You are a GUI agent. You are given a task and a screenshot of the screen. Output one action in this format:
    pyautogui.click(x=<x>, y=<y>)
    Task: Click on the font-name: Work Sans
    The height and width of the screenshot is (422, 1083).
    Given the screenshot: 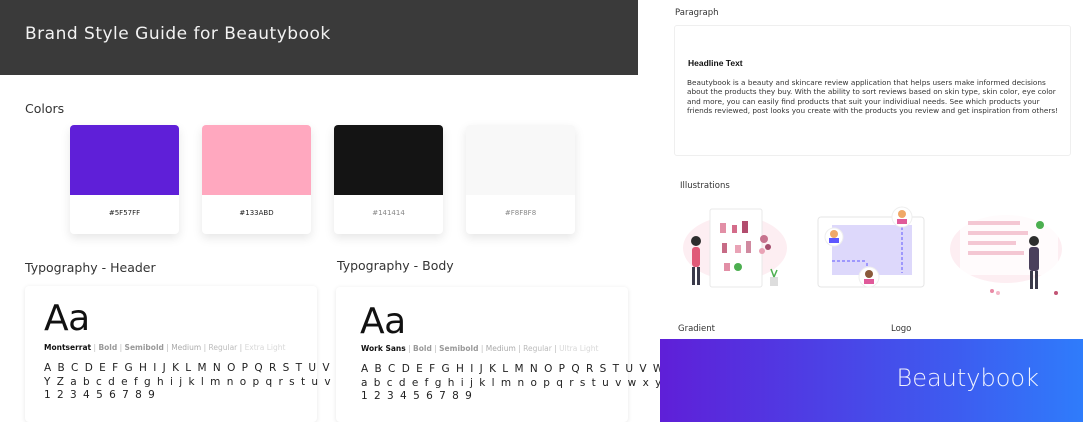 What is the action you would take?
    pyautogui.click(x=383, y=348)
    